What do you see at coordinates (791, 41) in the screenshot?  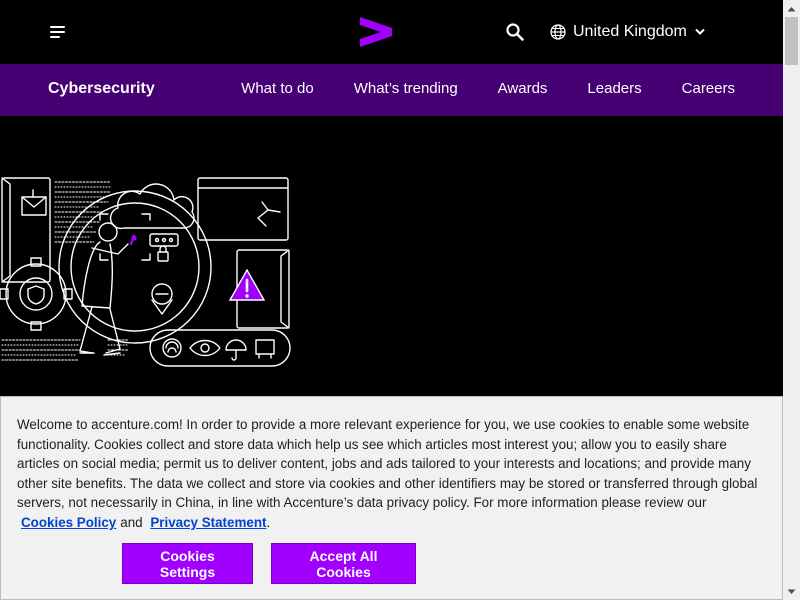 I see `scrollbar-thumb` at bounding box center [791, 41].